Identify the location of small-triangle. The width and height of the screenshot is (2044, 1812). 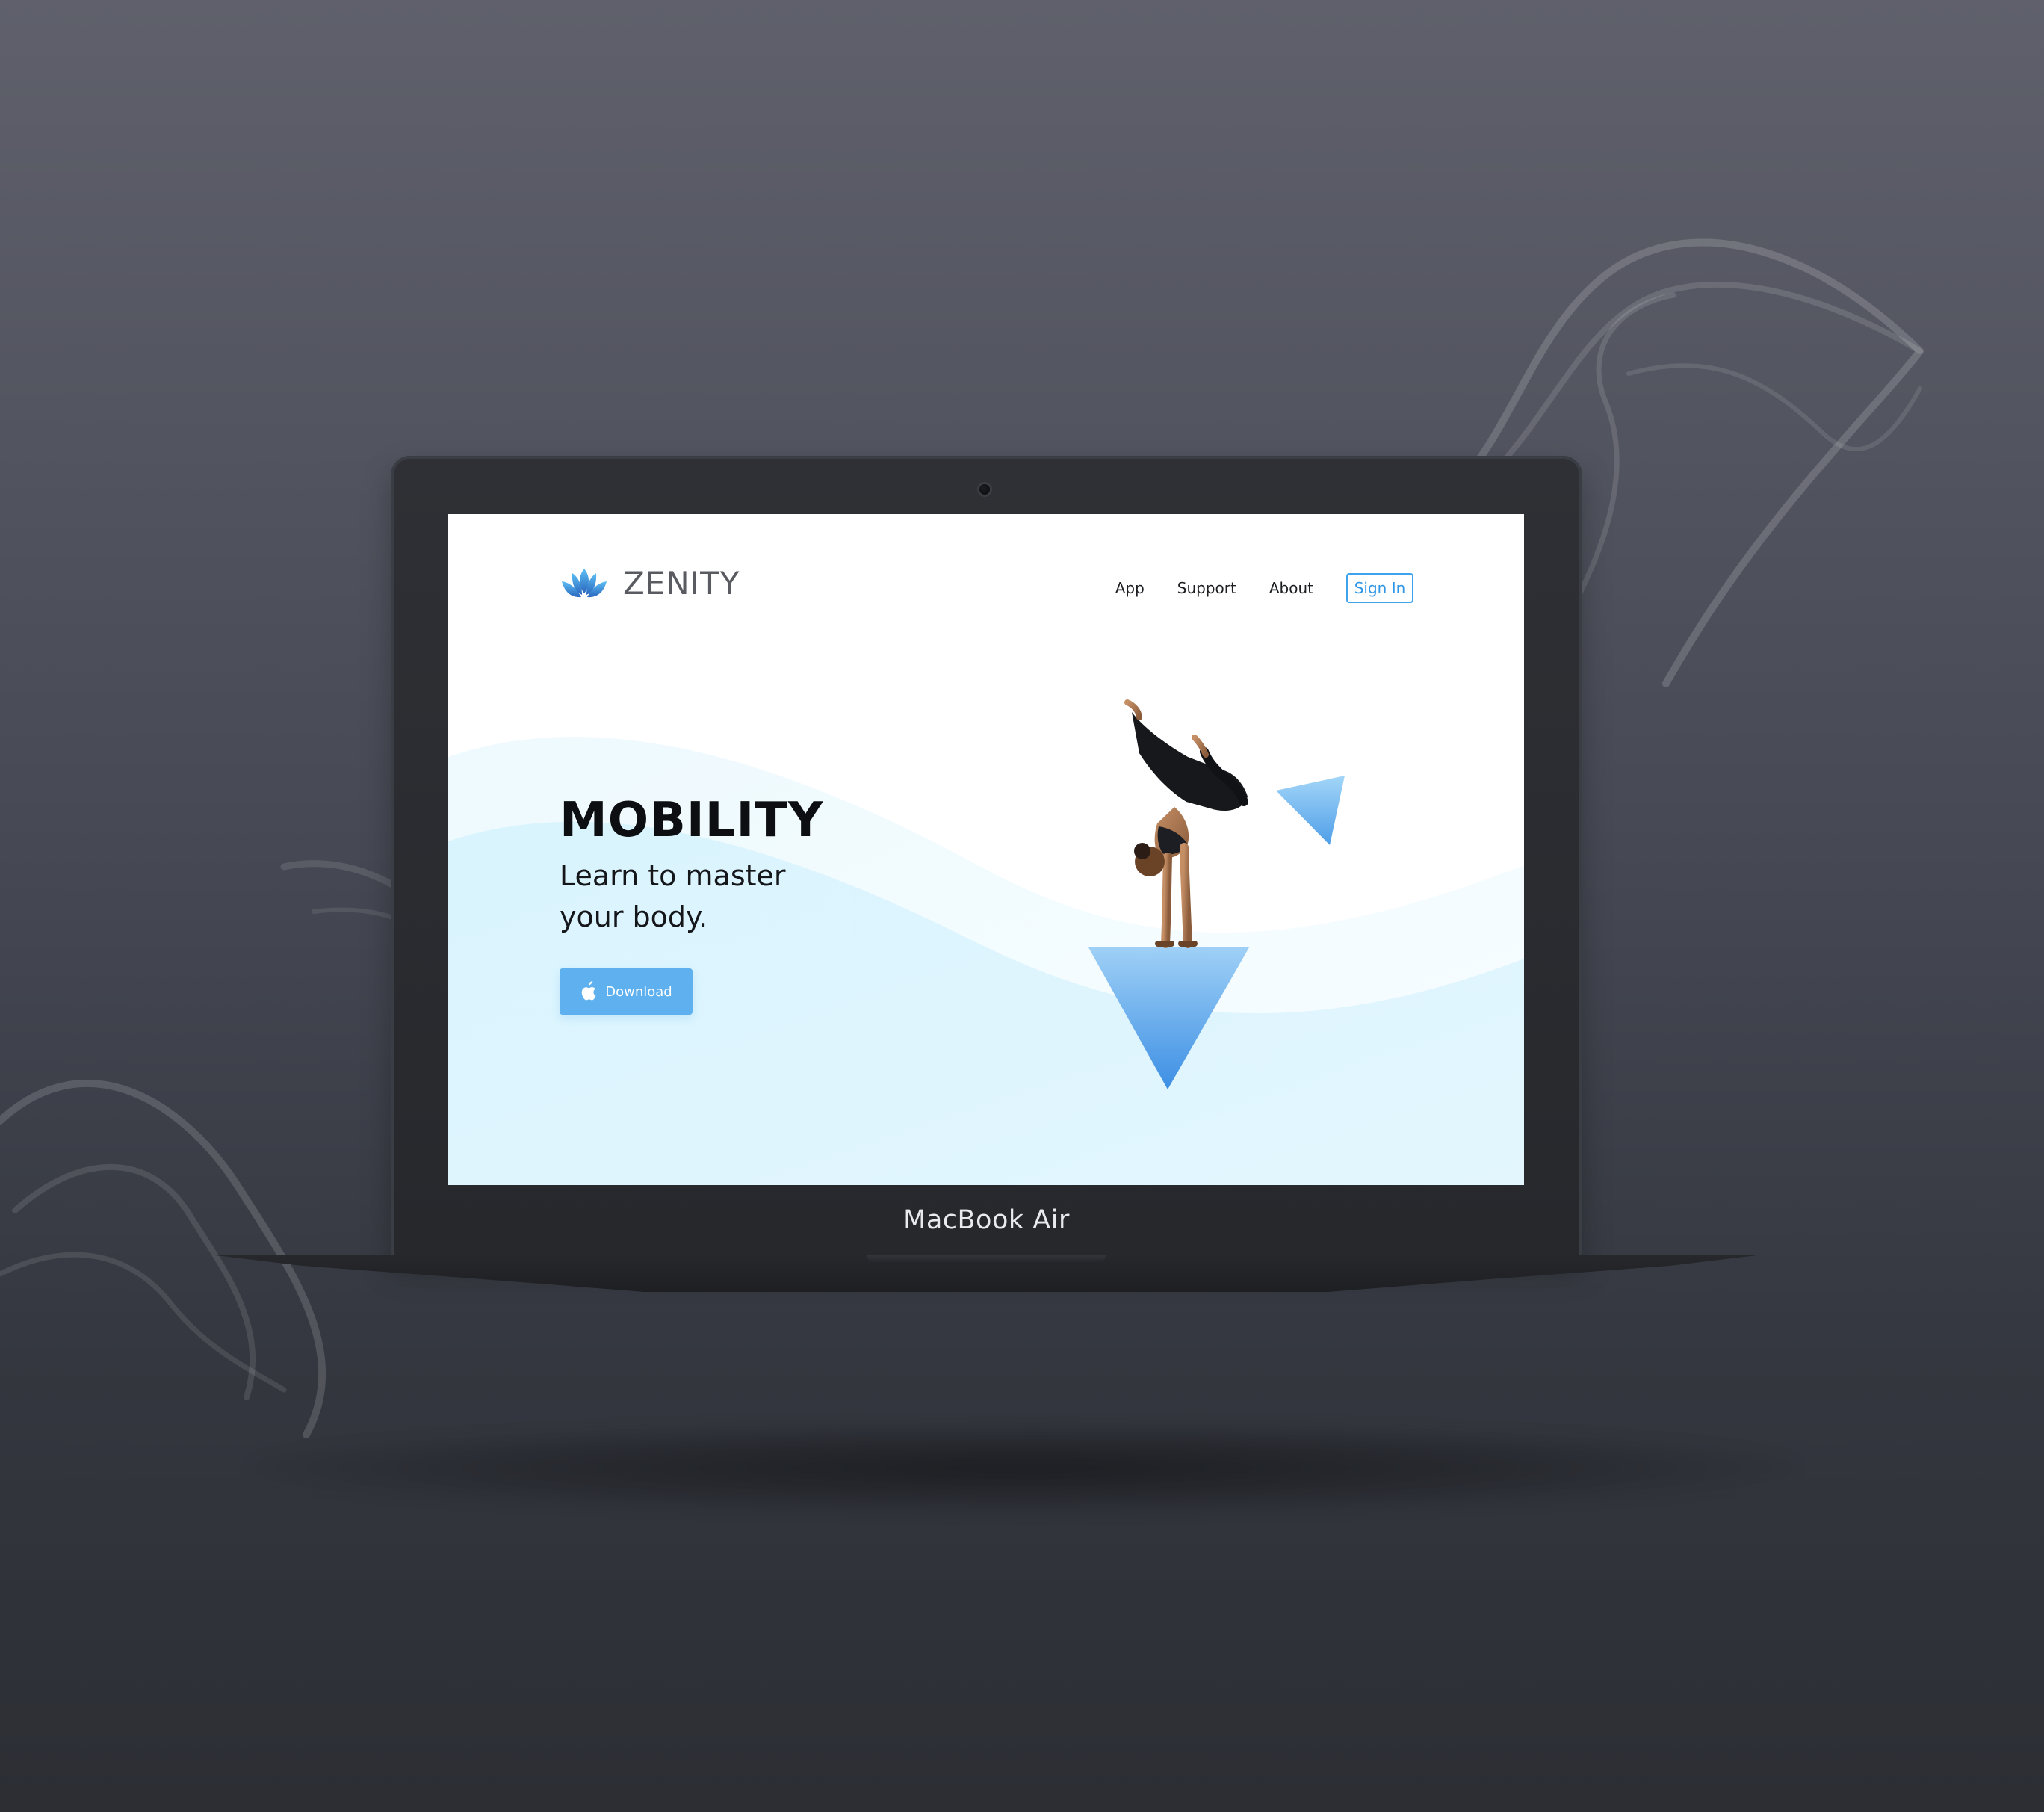
(1310, 810).